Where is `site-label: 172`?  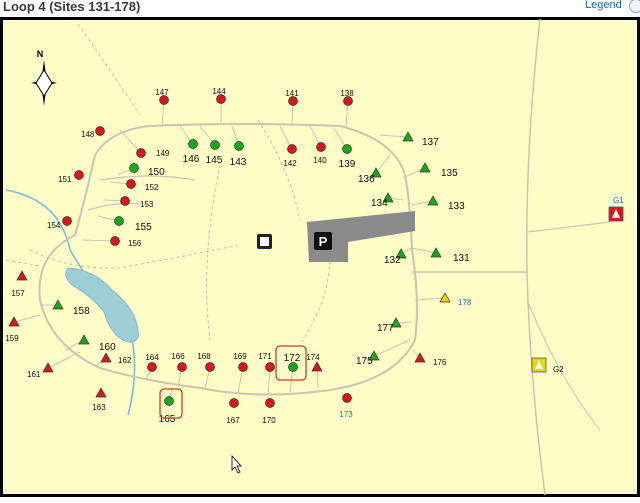
site-label: 172 is located at coordinates (292, 358).